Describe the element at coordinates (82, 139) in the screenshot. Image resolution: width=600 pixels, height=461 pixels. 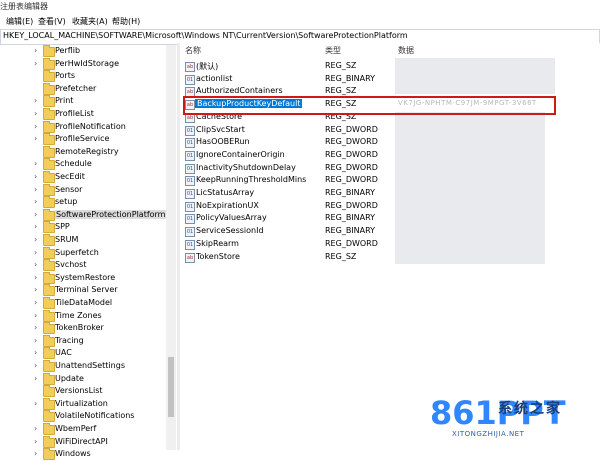
I see `tree-item-label: ProfileService` at that location.